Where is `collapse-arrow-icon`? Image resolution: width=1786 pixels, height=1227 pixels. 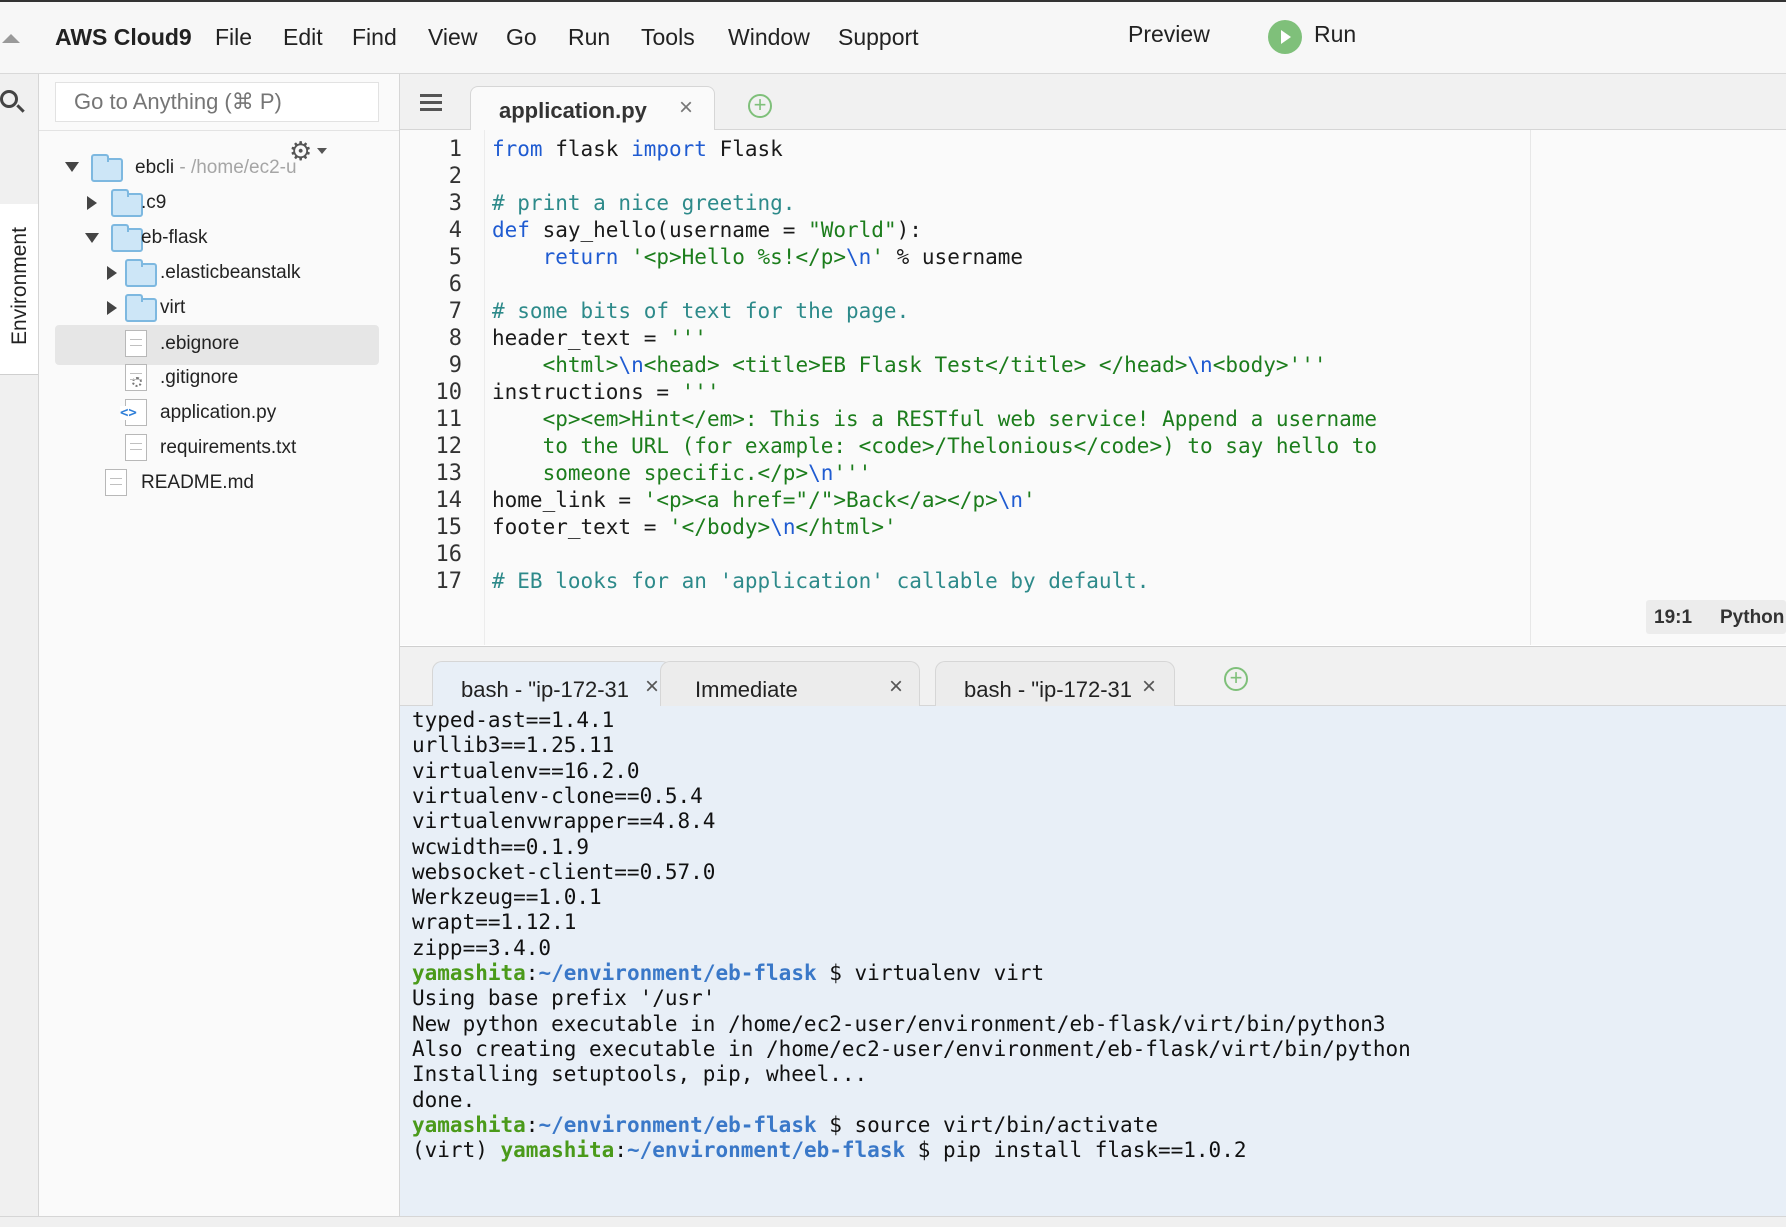
collapse-arrow-icon is located at coordinates (92, 238).